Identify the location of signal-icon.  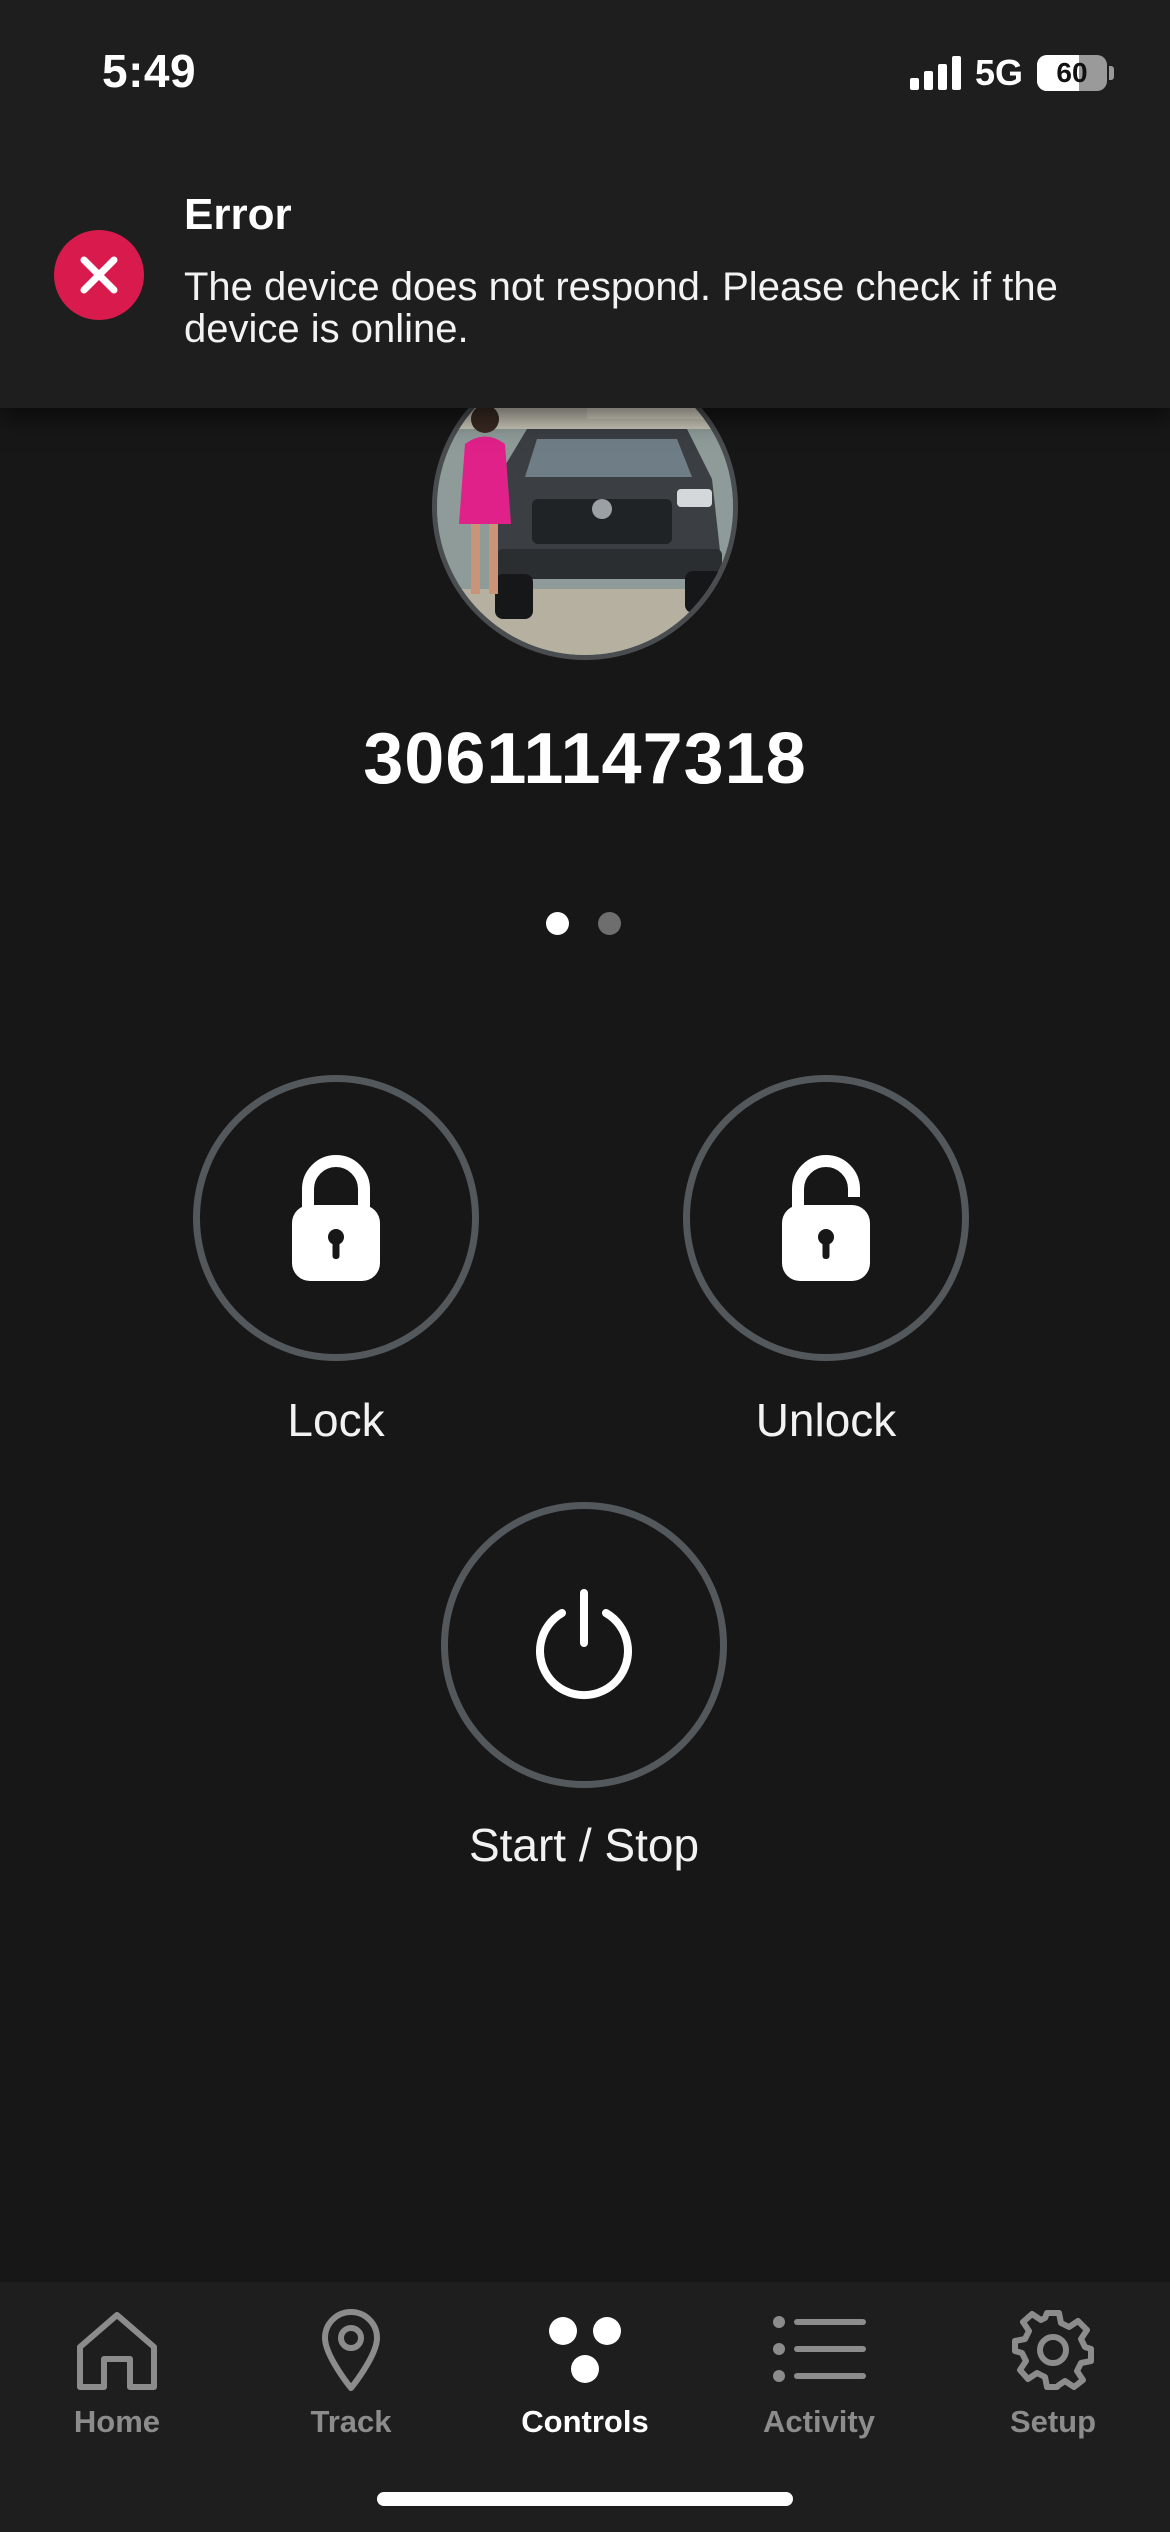
(935, 73).